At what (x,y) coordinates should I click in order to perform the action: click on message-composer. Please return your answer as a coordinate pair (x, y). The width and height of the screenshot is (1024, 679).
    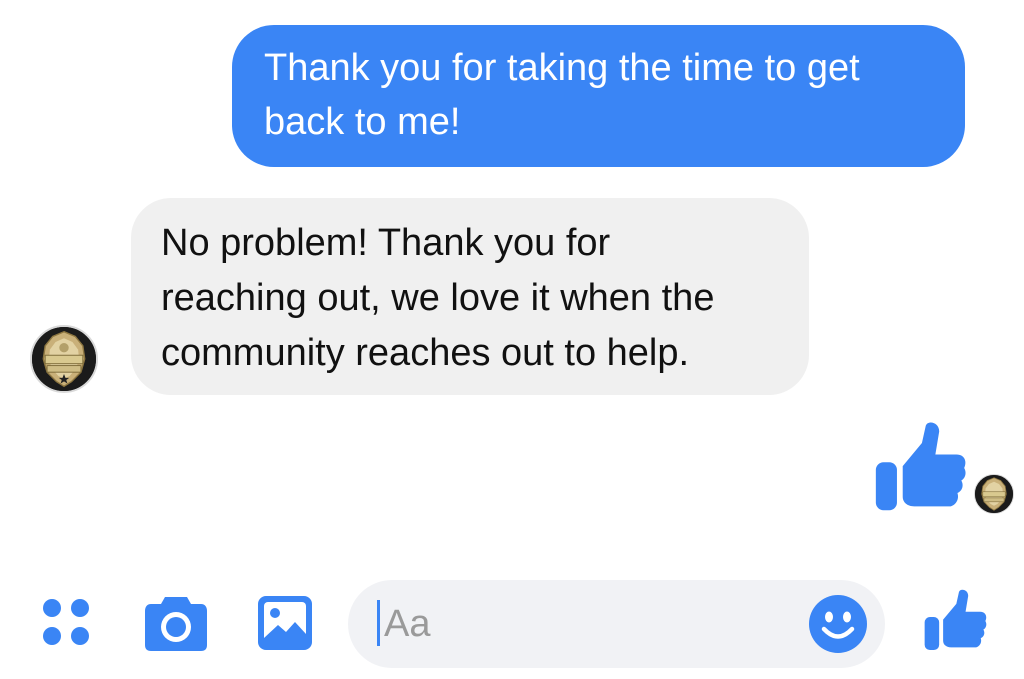
    Looking at the image, I should click on (616, 624).